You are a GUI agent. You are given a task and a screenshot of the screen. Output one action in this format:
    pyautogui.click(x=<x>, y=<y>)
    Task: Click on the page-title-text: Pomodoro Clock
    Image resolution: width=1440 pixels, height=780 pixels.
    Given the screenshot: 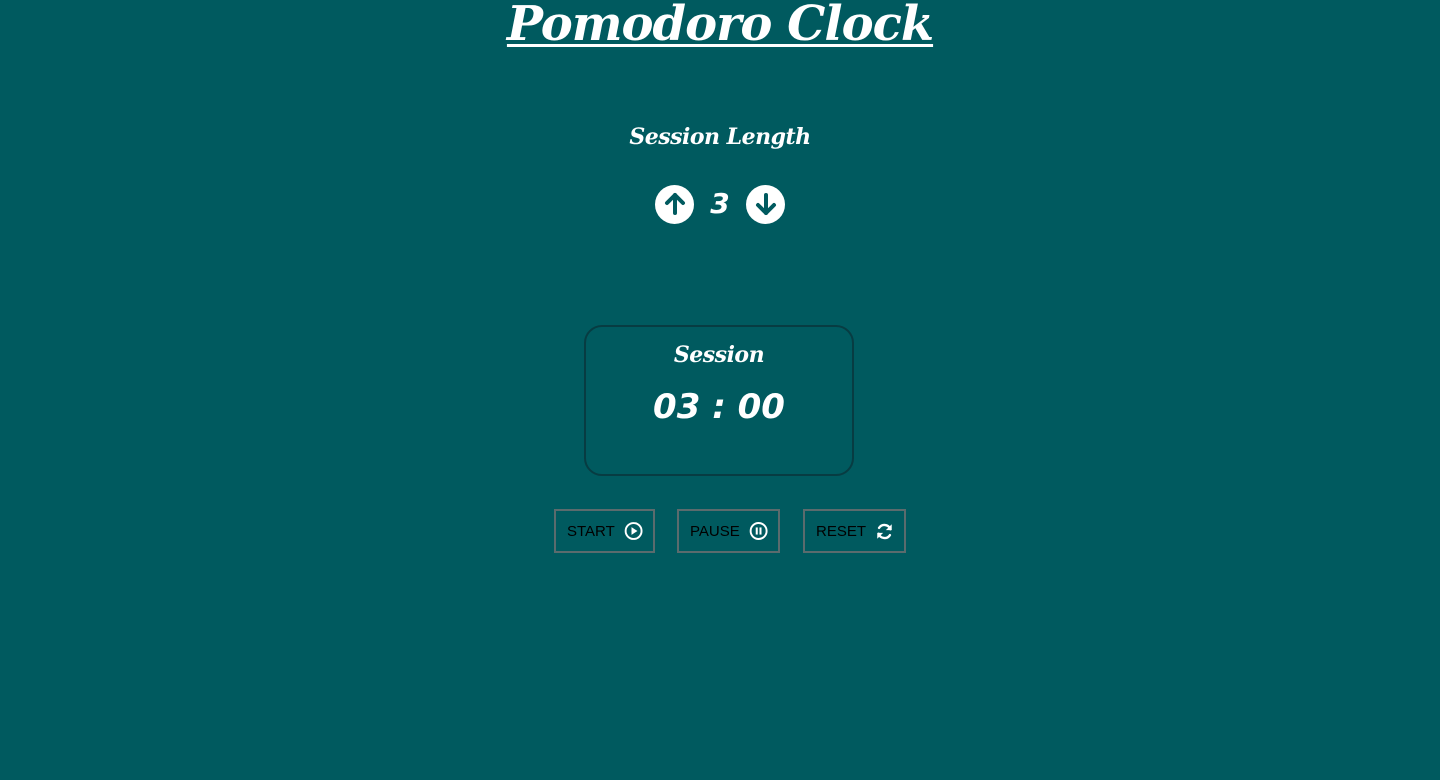 What is the action you would take?
    pyautogui.click(x=720, y=26)
    